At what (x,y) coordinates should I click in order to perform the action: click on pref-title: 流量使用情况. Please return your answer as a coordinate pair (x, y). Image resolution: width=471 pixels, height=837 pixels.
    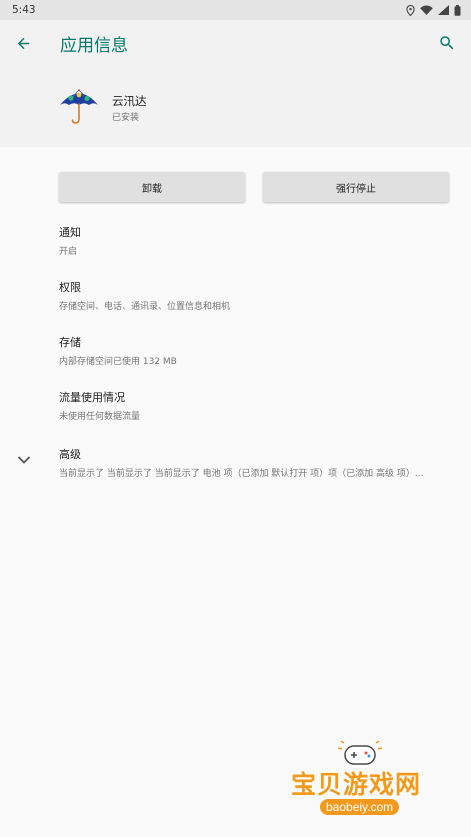
    Looking at the image, I should click on (92, 397).